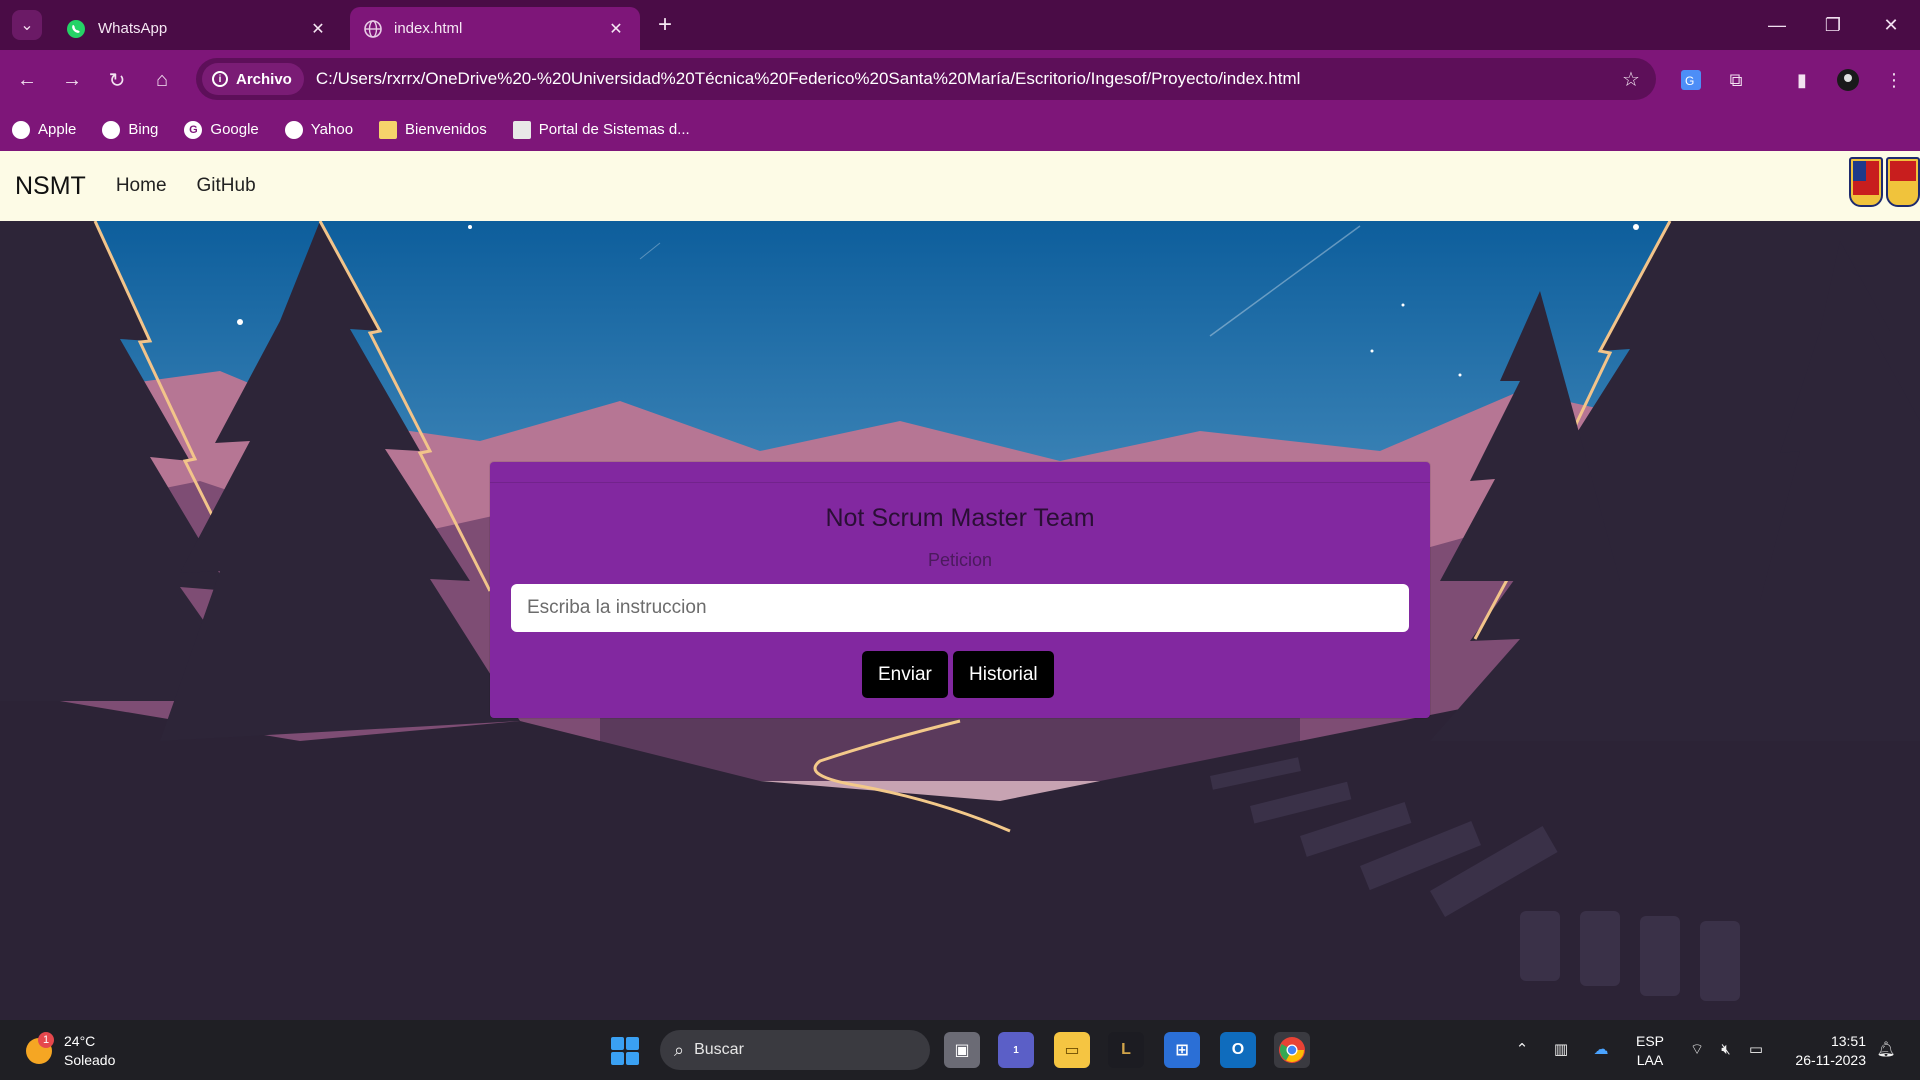 This screenshot has width=1920, height=1080. I want to click on card-title: Not Scrum Master Team, so click(960, 518).